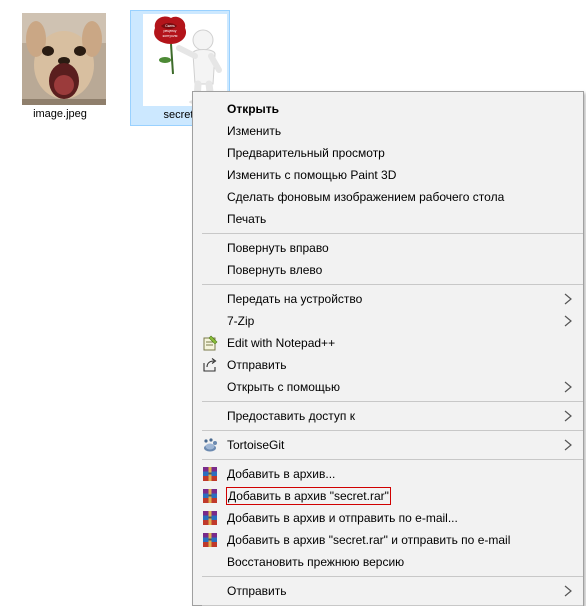  What do you see at coordinates (388, 387) in the screenshot?
I see `menu-item-open-with: Открыть с помощью` at bounding box center [388, 387].